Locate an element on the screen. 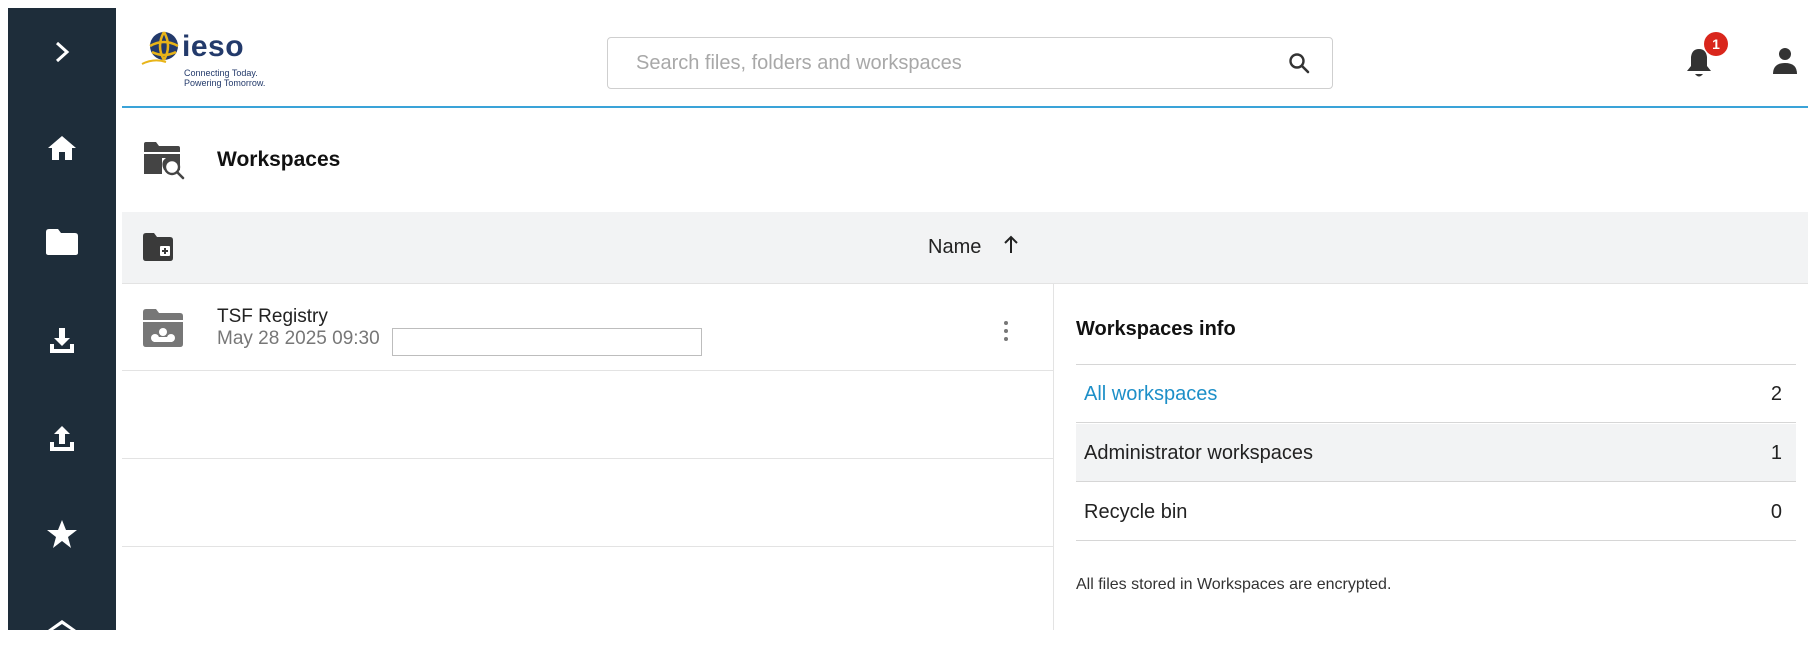 Image resolution: width=1808 pixels, height=658 pixels. info-panel-title: Workspaces info is located at coordinates (1156, 329).